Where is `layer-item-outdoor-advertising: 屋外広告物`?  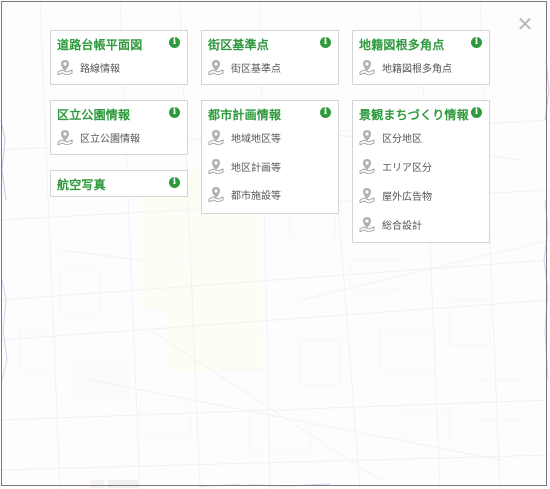
layer-item-outdoor-advertising: 屋外広告物 is located at coordinates (395, 195).